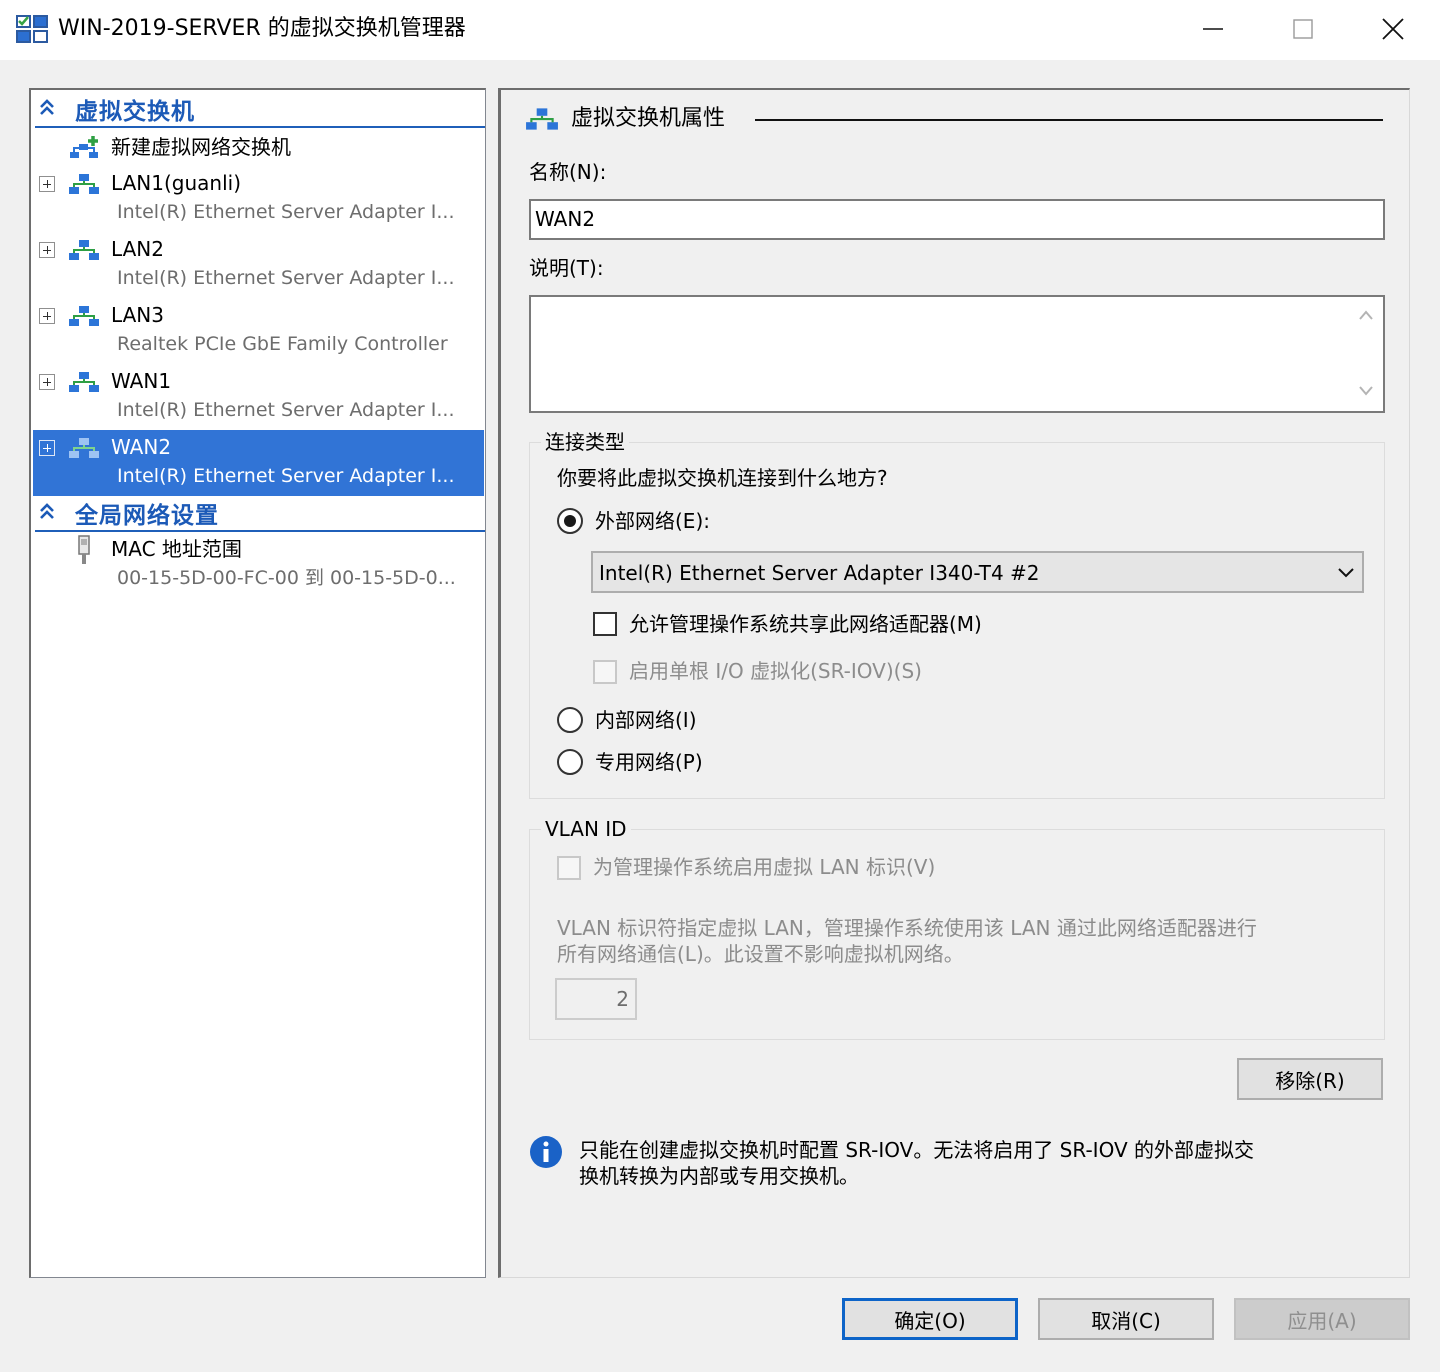  What do you see at coordinates (1346, 573) in the screenshot?
I see `dropdown-chevron-icon` at bounding box center [1346, 573].